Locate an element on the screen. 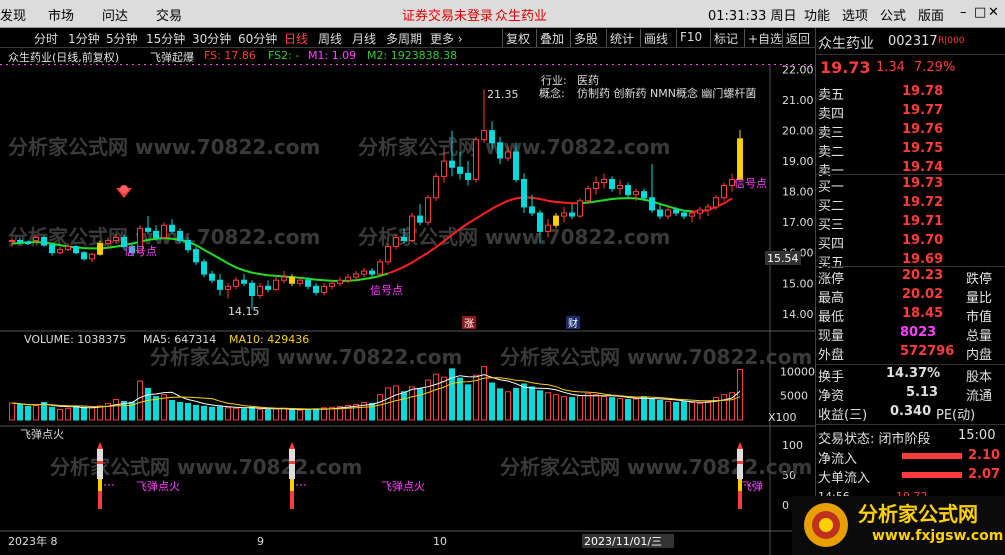 This screenshot has height=555, width=1005. last-price: 19.73 is located at coordinates (845, 67).